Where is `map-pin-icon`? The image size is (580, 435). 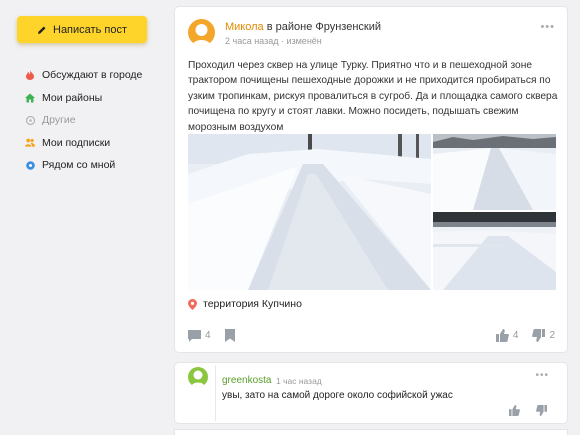 map-pin-icon is located at coordinates (192, 304).